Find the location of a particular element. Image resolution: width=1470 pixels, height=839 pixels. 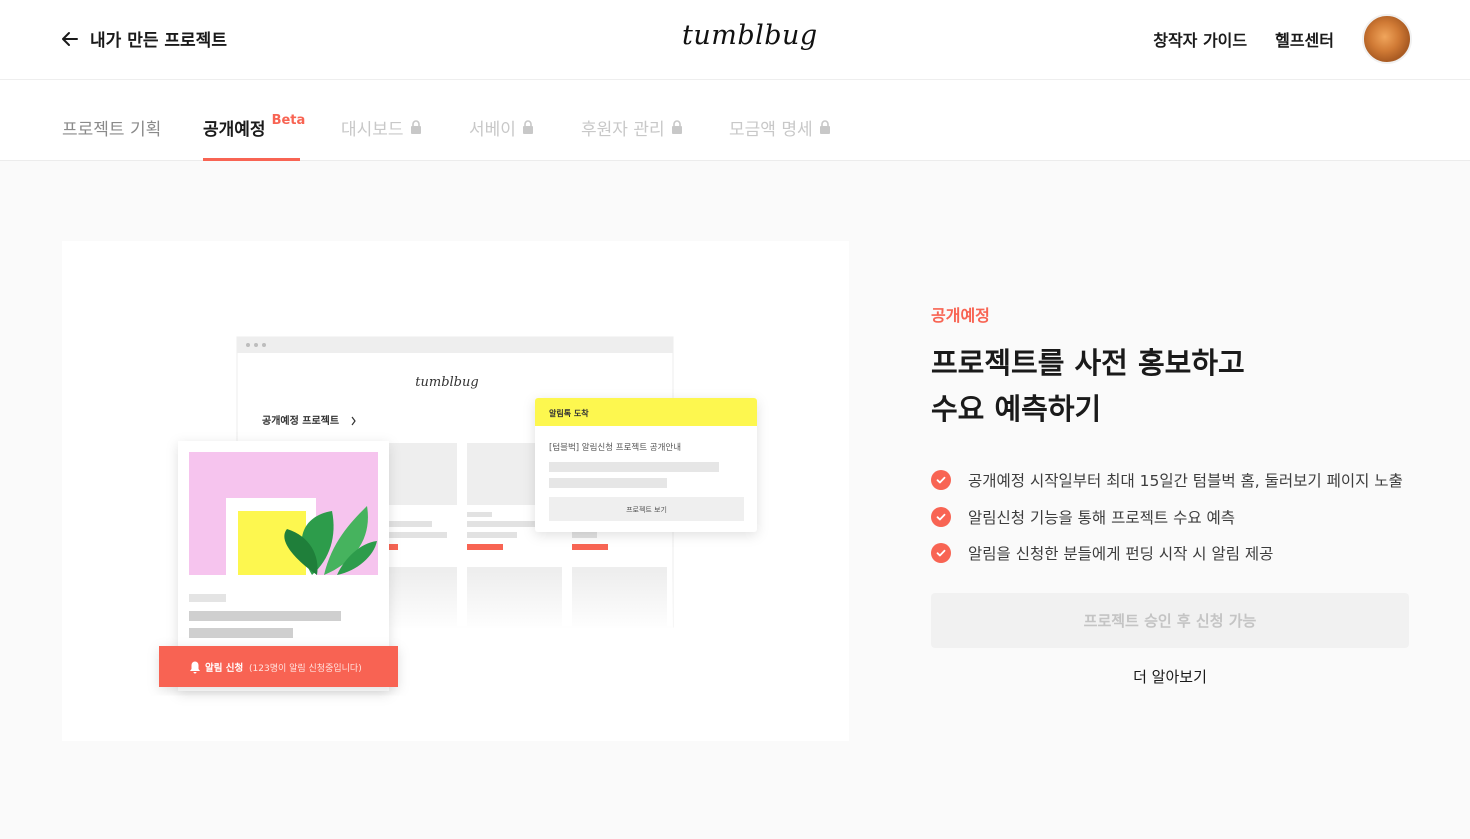

tab-label: 후원자 관리 is located at coordinates (623, 129).